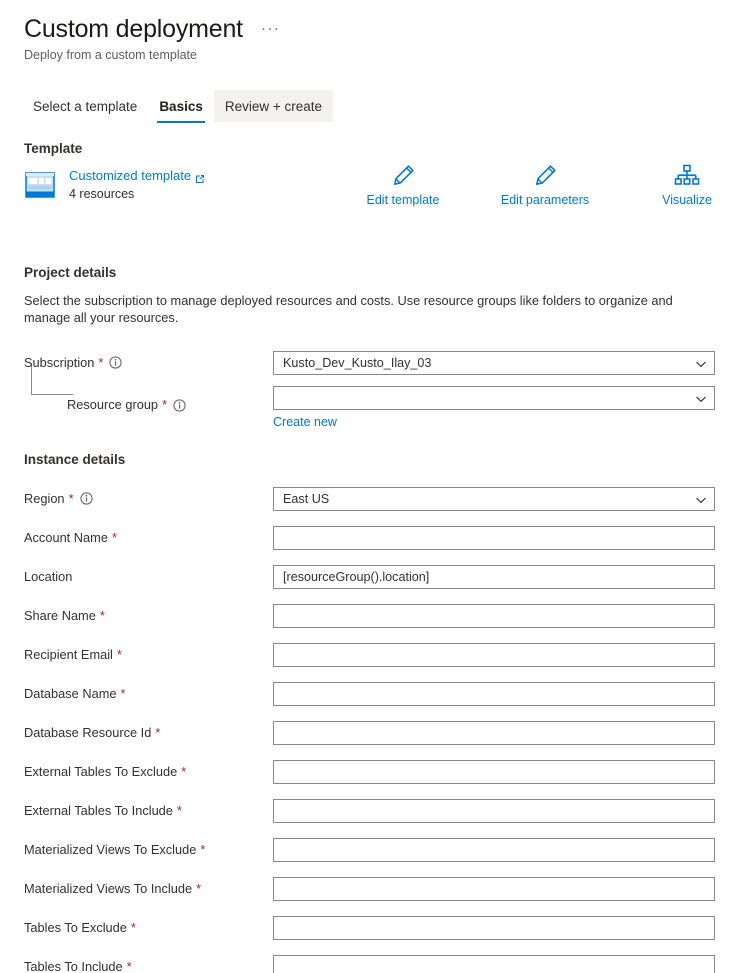  I want to click on account-name-control, so click(494, 537).